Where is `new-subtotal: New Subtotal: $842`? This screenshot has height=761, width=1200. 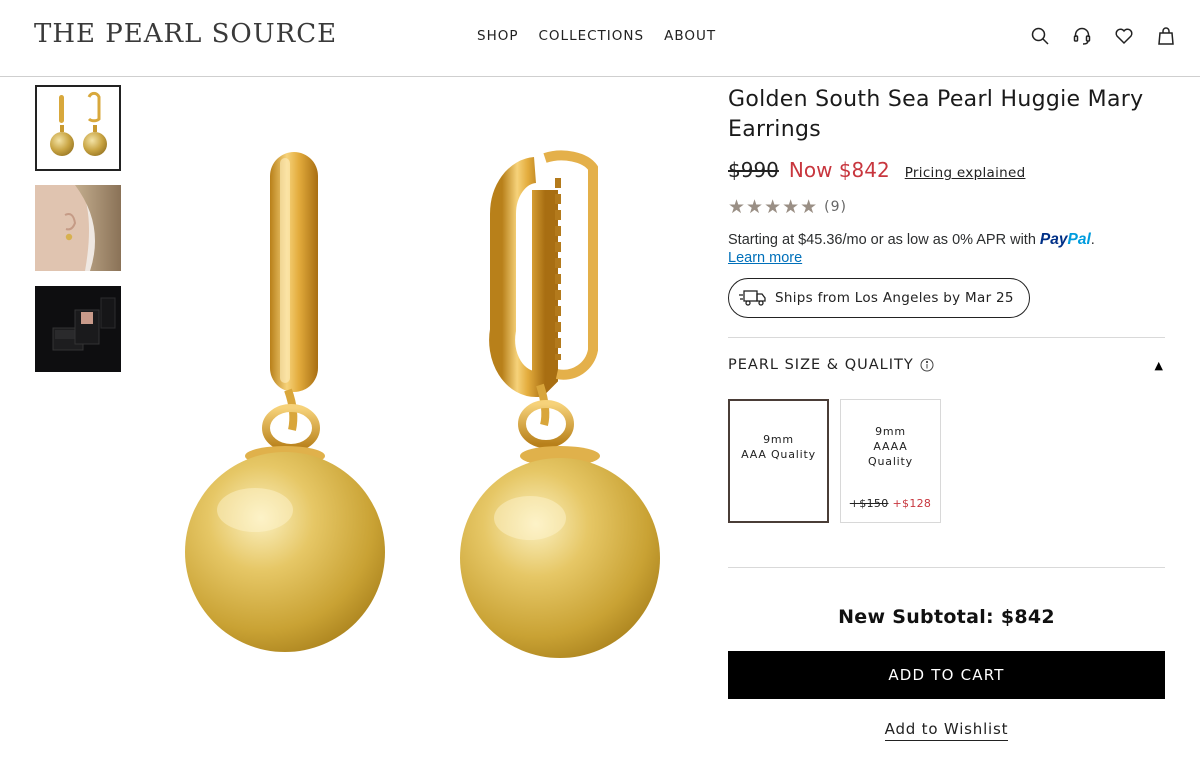
new-subtotal: New Subtotal: $842 is located at coordinates (946, 617).